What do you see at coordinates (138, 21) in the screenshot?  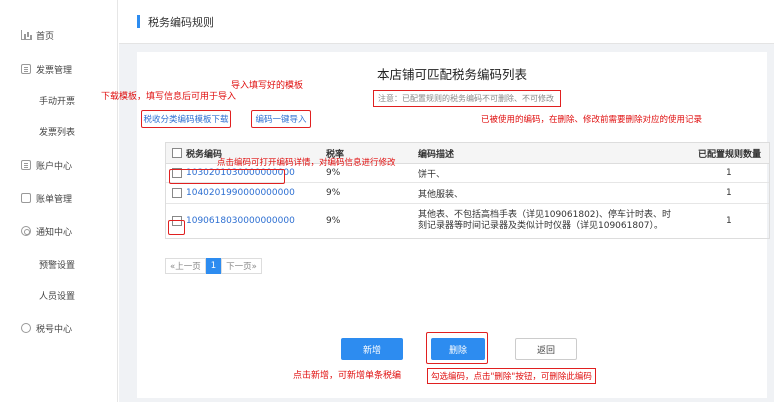 I see `title-accent-bar` at bounding box center [138, 21].